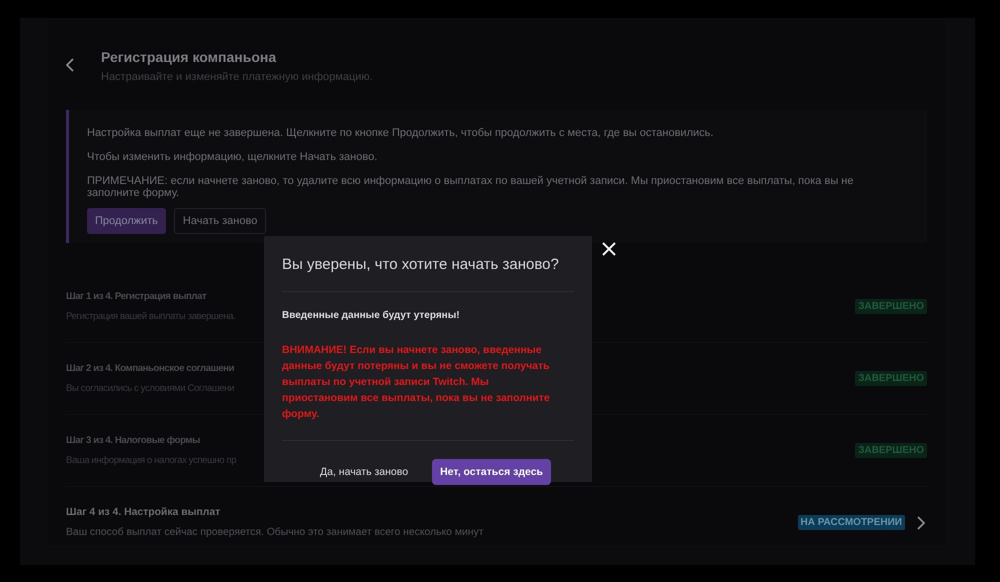 This screenshot has width=1000, height=582. Describe the element at coordinates (609, 249) in the screenshot. I see `close-icon` at that location.